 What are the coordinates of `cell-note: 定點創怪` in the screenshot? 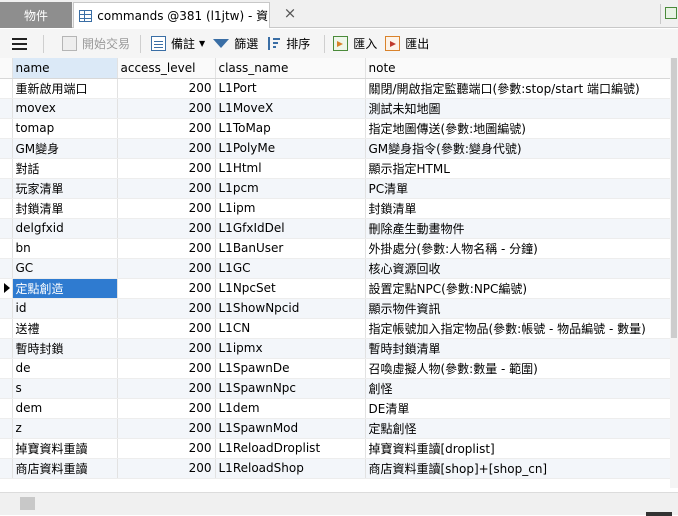 It's located at (518, 428).